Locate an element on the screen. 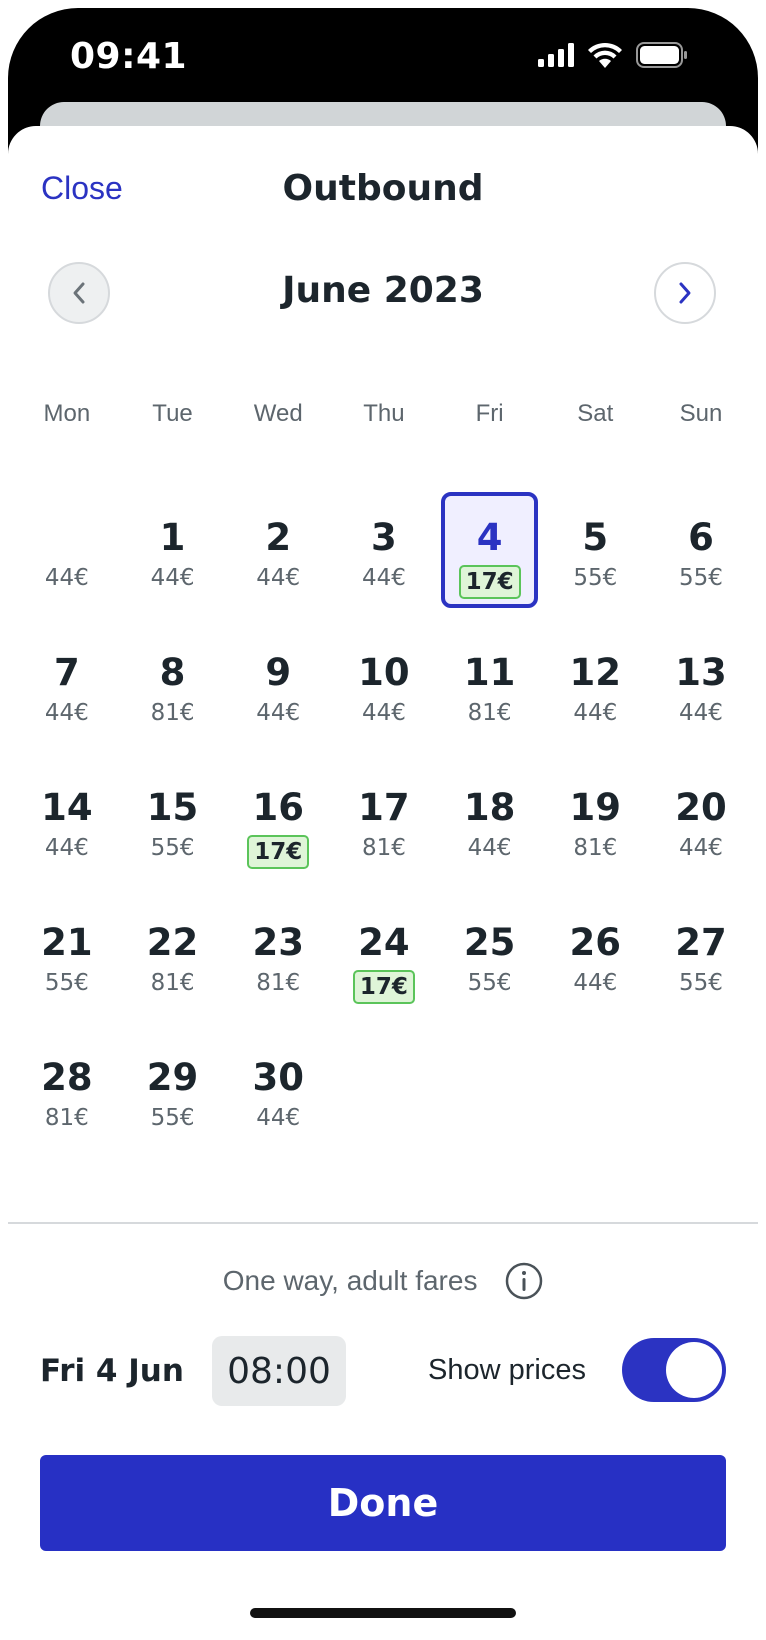  calendar-day: 9 44€ is located at coordinates (278, 692).